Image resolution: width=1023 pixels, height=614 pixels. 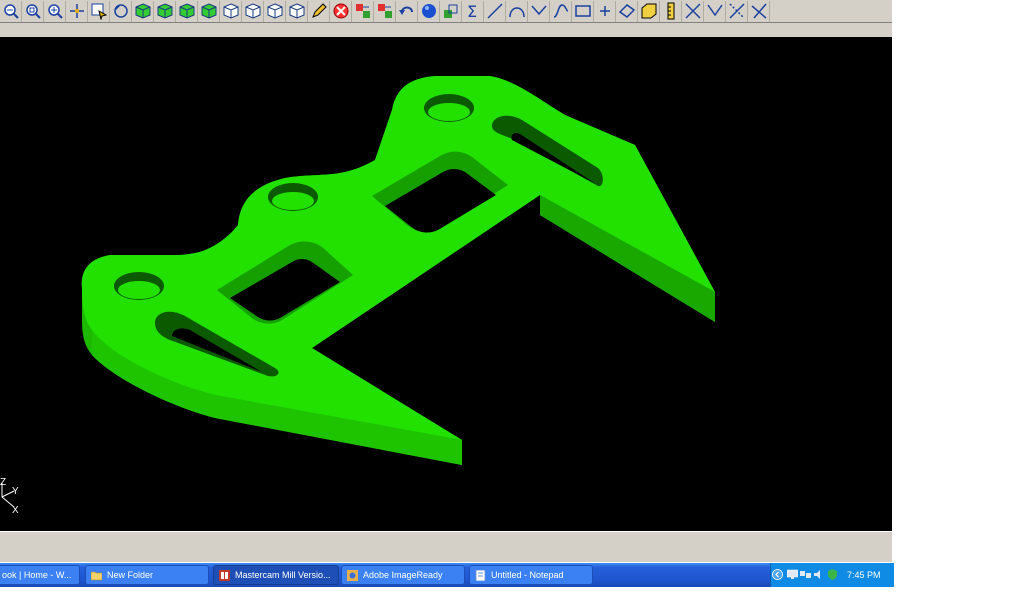 I want to click on sigma-icon: Σ, so click(x=472, y=11).